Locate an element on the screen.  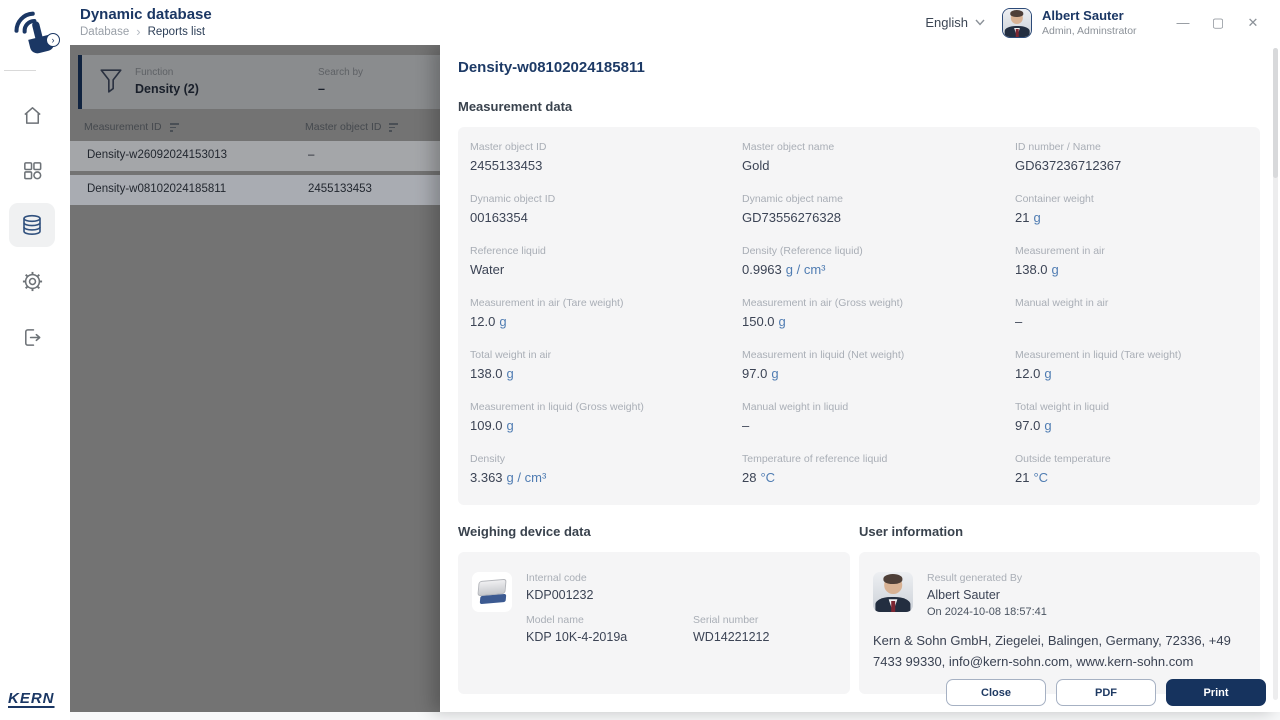
field-model-name: Model name KDP 10K-4-2019a is located at coordinates (577, 629).